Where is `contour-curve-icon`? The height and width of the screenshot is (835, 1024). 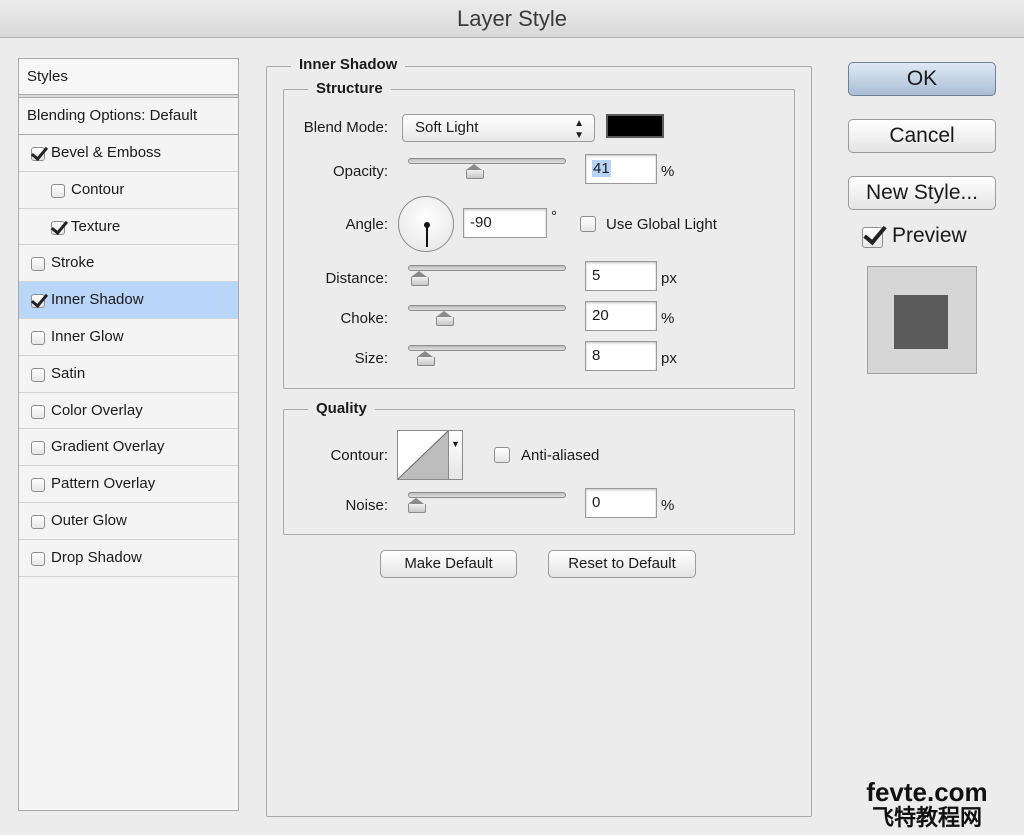 contour-curve-icon is located at coordinates (423, 455).